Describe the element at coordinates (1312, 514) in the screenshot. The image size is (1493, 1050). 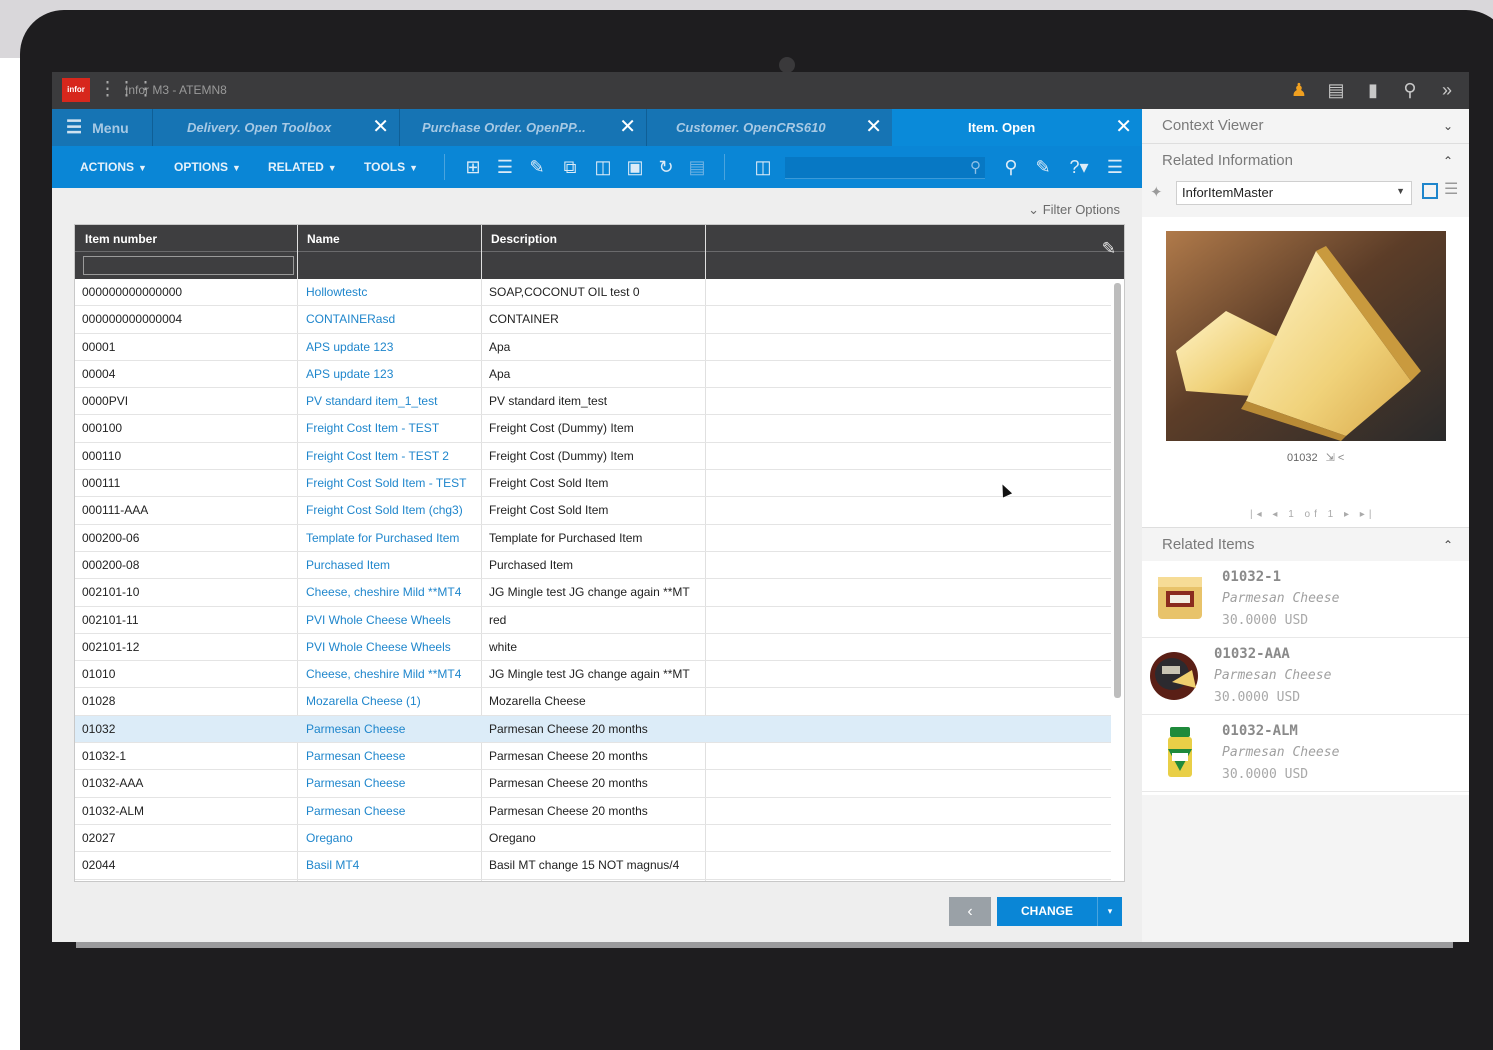
I see `image-pager: |◂ ◂ 1 of 1 ▸ ▸|` at that location.